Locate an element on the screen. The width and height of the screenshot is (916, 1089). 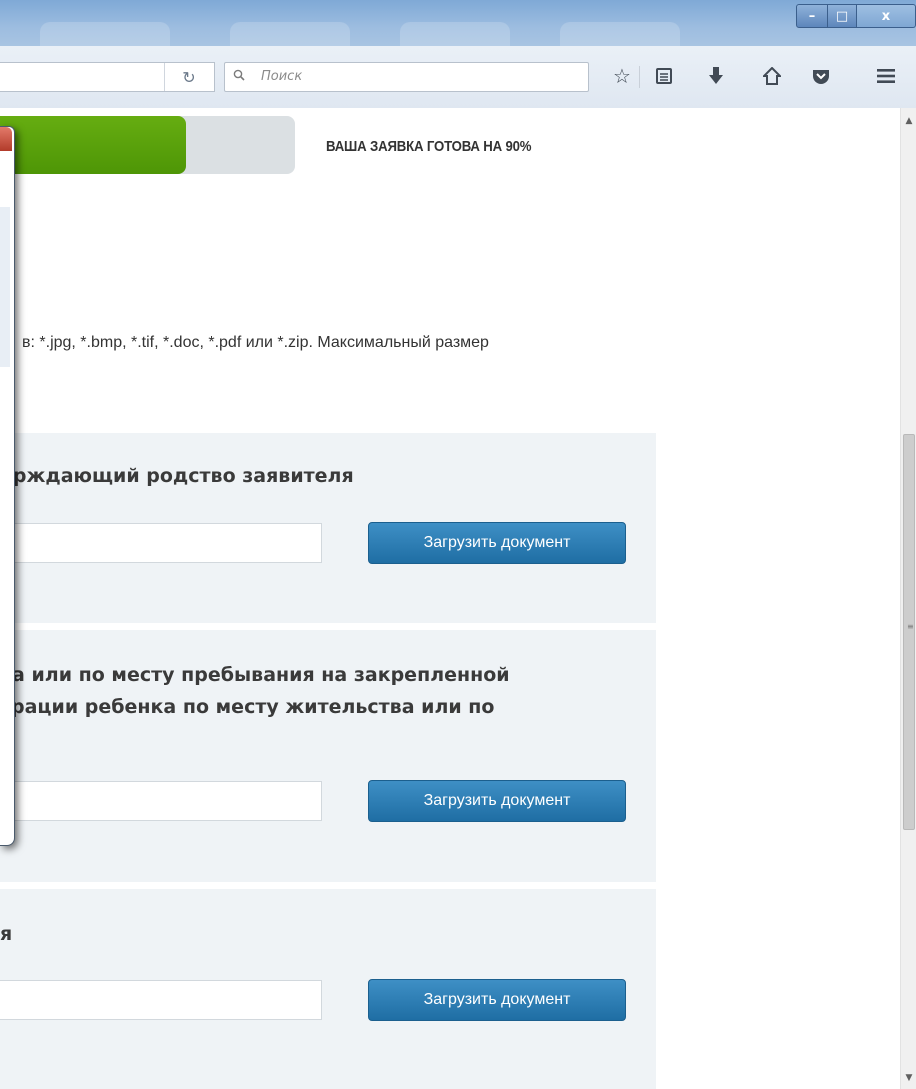
bookmarks-list-icon is located at coordinates (664, 76).